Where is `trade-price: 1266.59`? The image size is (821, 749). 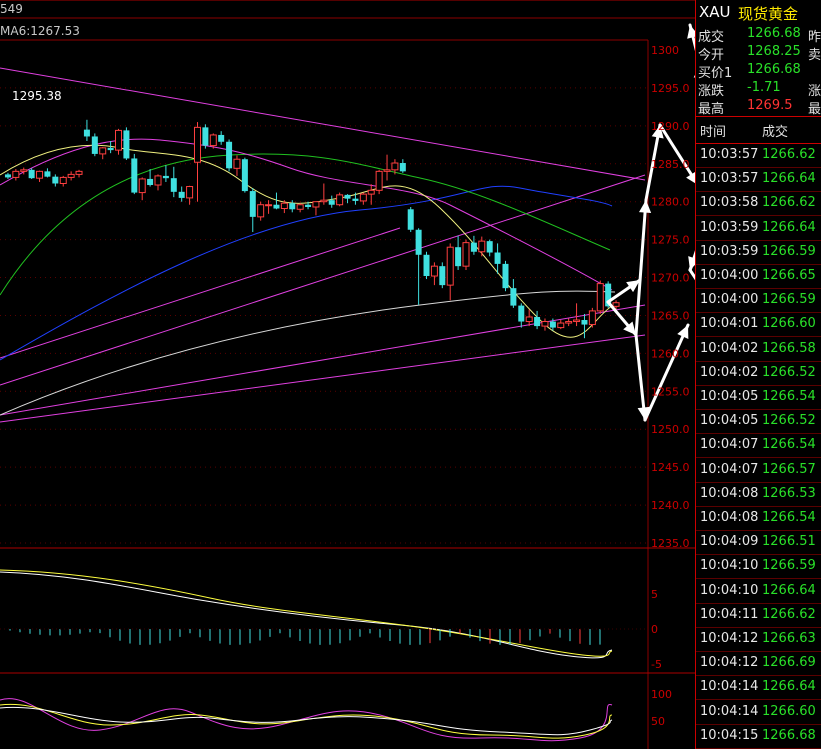 trade-price: 1266.59 is located at coordinates (789, 566).